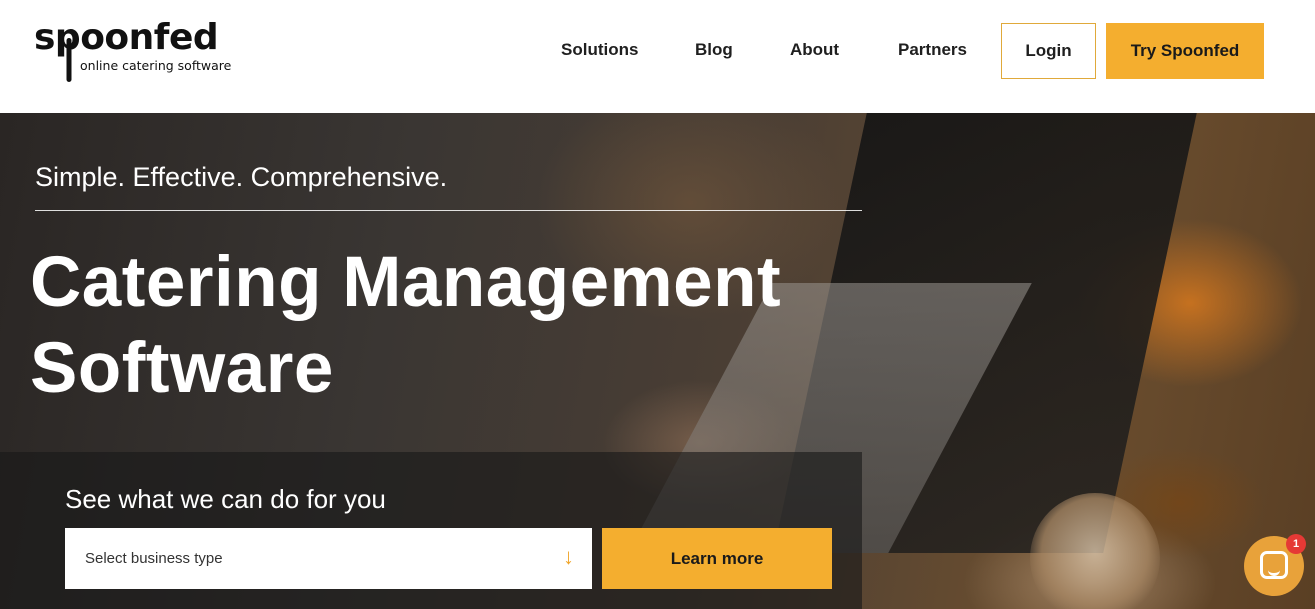 Image resolution: width=1315 pixels, height=609 pixels. I want to click on chat-notification-badge: 1, so click(1296, 544).